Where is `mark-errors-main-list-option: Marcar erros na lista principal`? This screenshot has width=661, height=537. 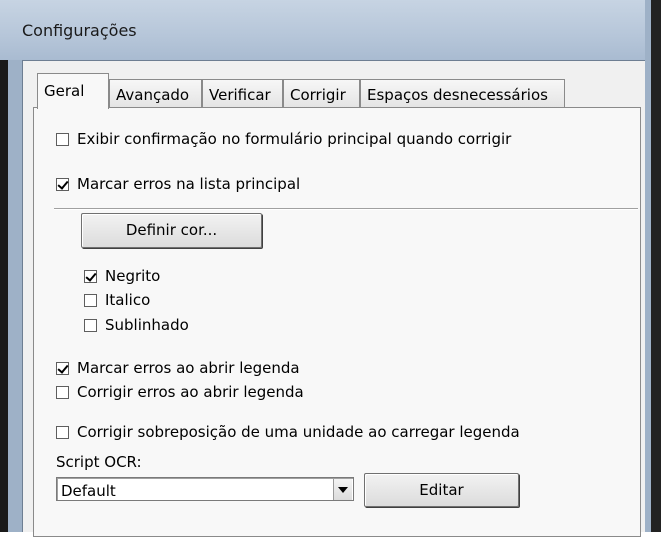 mark-errors-main-list-option: Marcar erros na lista principal is located at coordinates (178, 184).